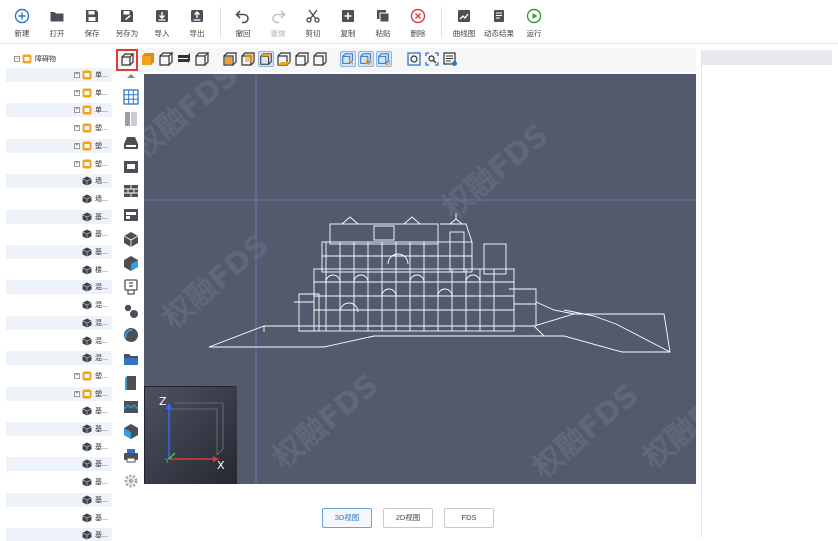 This screenshot has height=541, width=838. I want to click on solid-view-button, so click(148, 59).